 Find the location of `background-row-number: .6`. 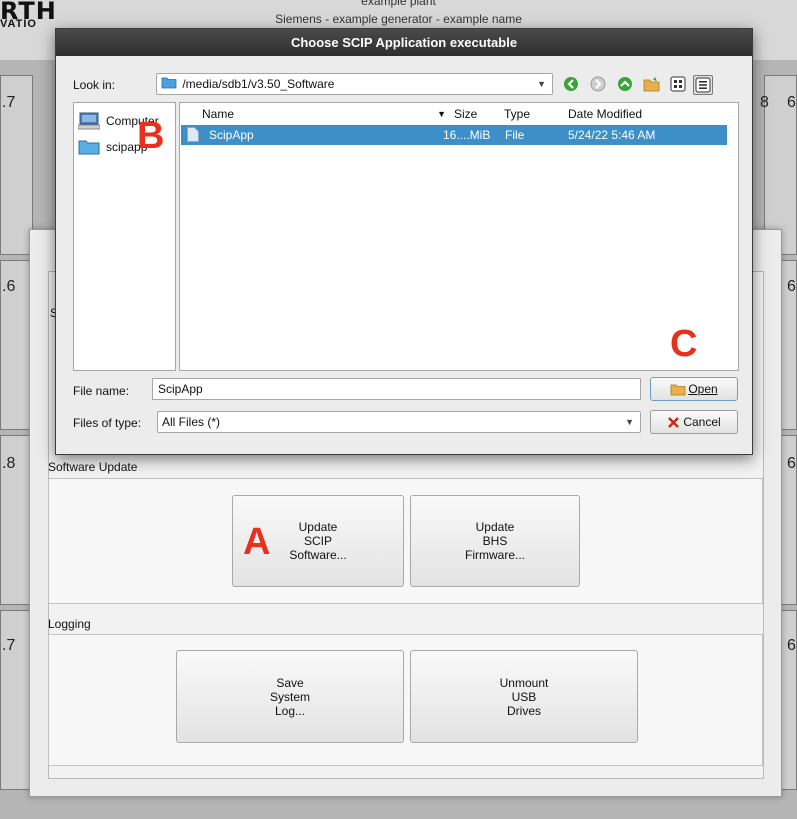

background-row-number: .6 is located at coordinates (9, 286).